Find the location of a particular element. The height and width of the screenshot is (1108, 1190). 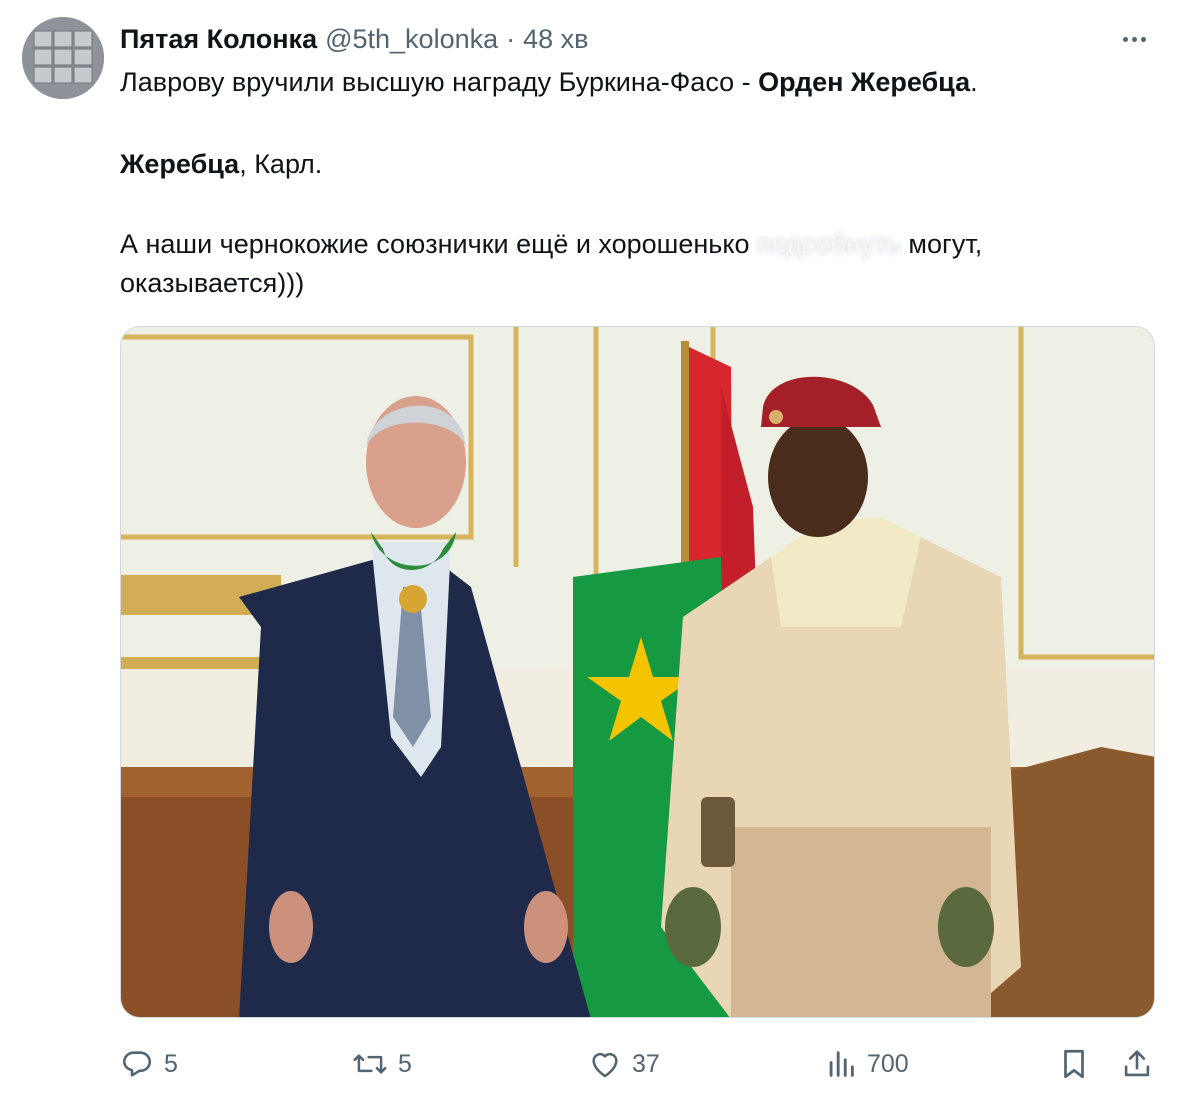

avatar-image is located at coordinates (63, 58).